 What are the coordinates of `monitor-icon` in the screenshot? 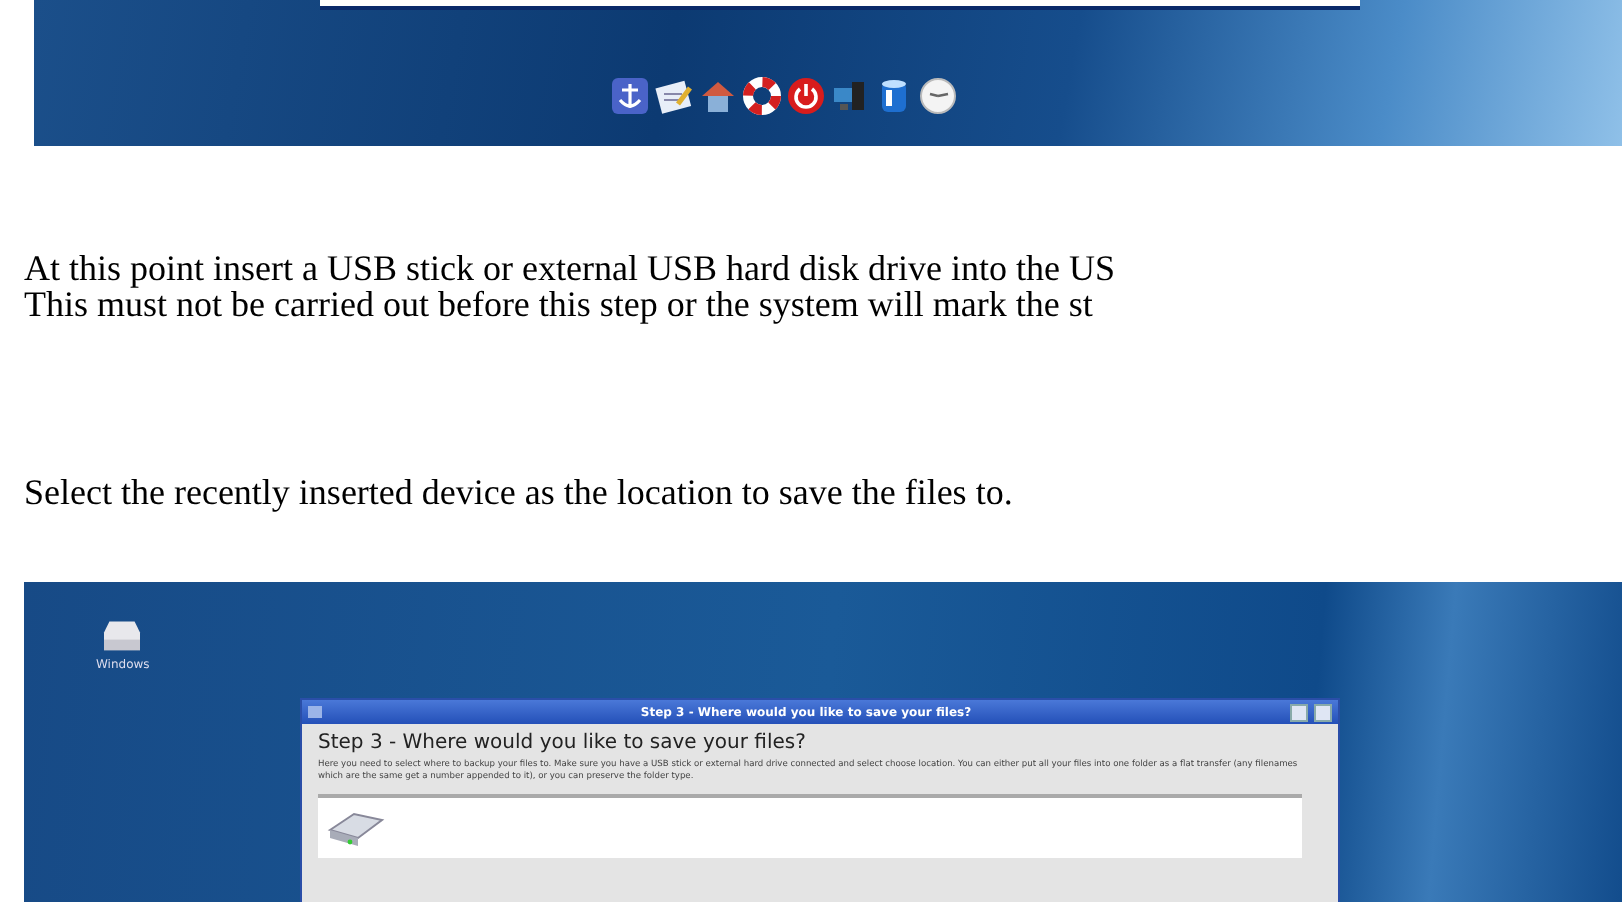 It's located at (850, 96).